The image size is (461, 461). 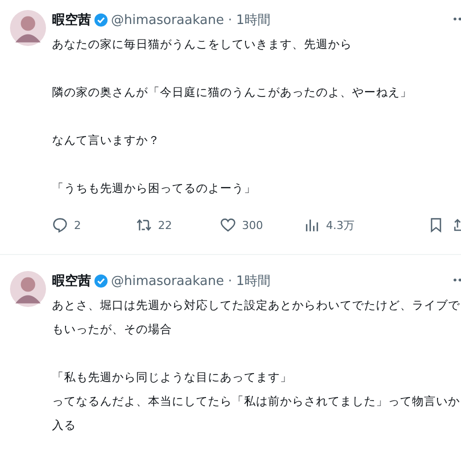 I want to click on tweet-text: なんて言いますか？, so click(x=106, y=140).